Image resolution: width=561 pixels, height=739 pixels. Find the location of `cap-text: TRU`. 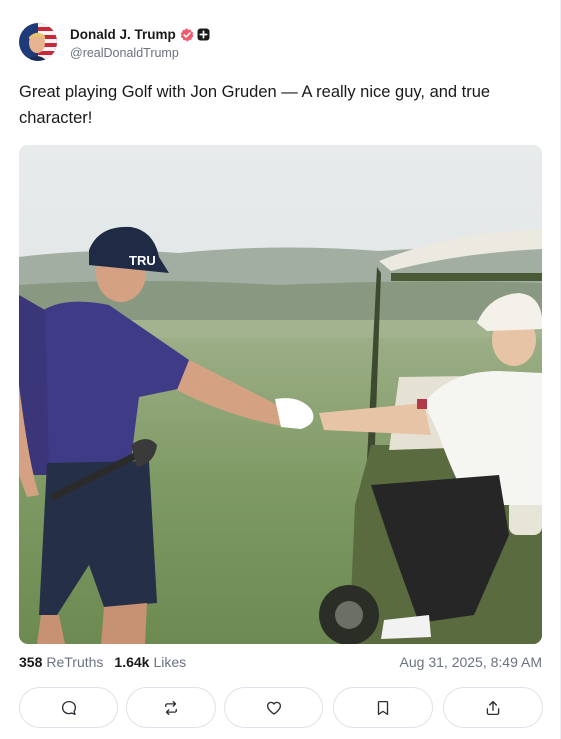

cap-text: TRU is located at coordinates (142, 260).